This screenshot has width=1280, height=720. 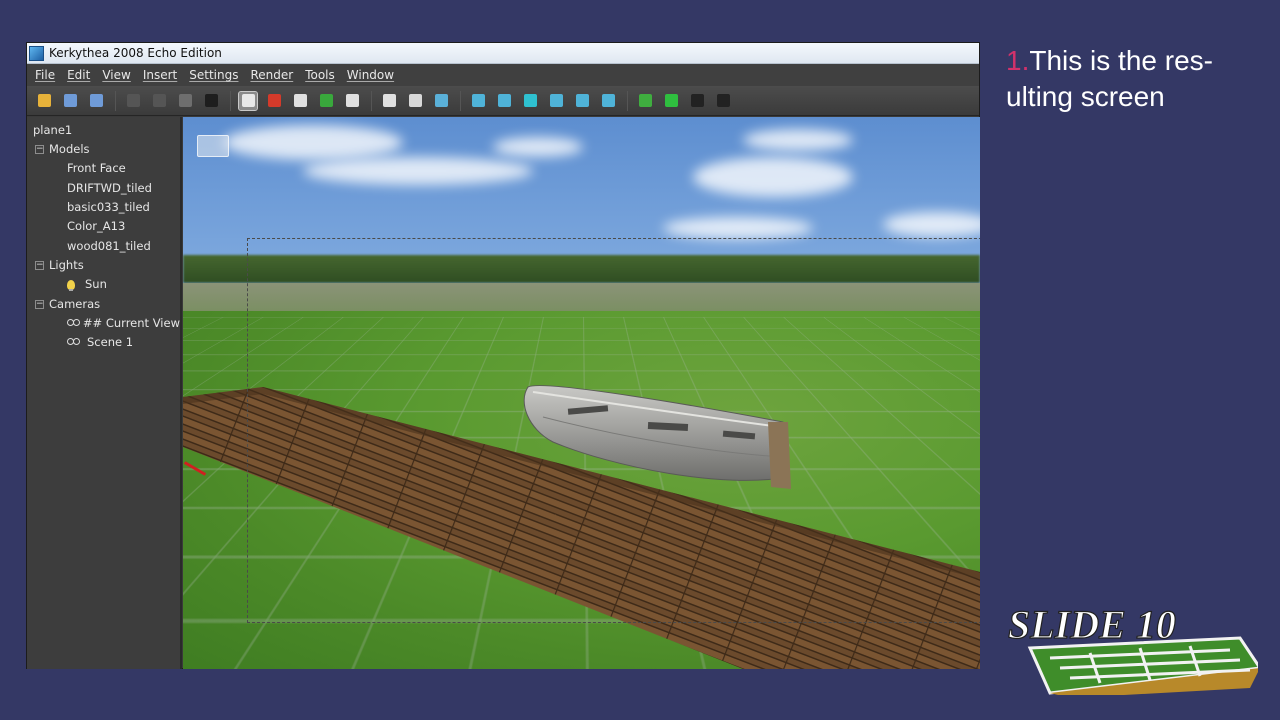 I want to click on menu-render: Render, so click(x=271, y=75).